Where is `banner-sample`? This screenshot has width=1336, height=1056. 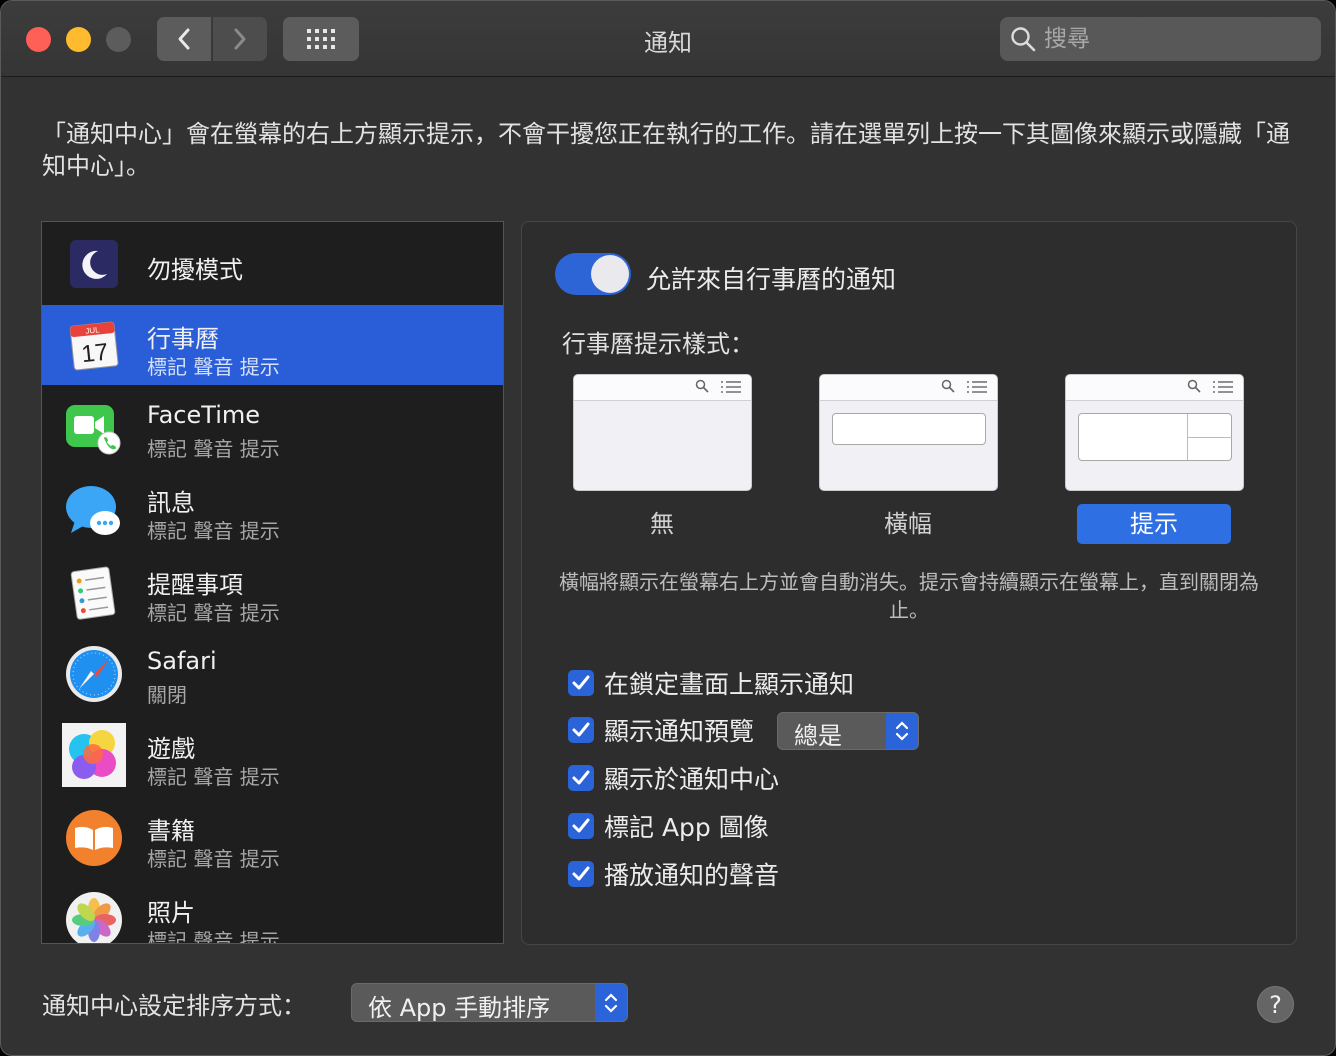
banner-sample is located at coordinates (909, 429).